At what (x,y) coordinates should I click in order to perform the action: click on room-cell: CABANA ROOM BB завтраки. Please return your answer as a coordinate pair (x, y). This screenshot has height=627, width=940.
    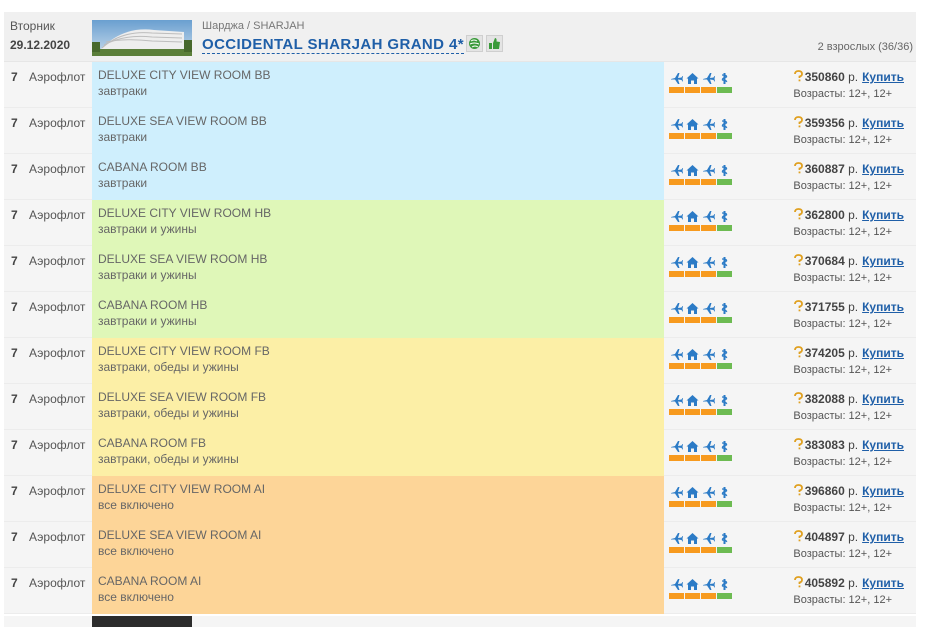
    Looking at the image, I should click on (378, 177).